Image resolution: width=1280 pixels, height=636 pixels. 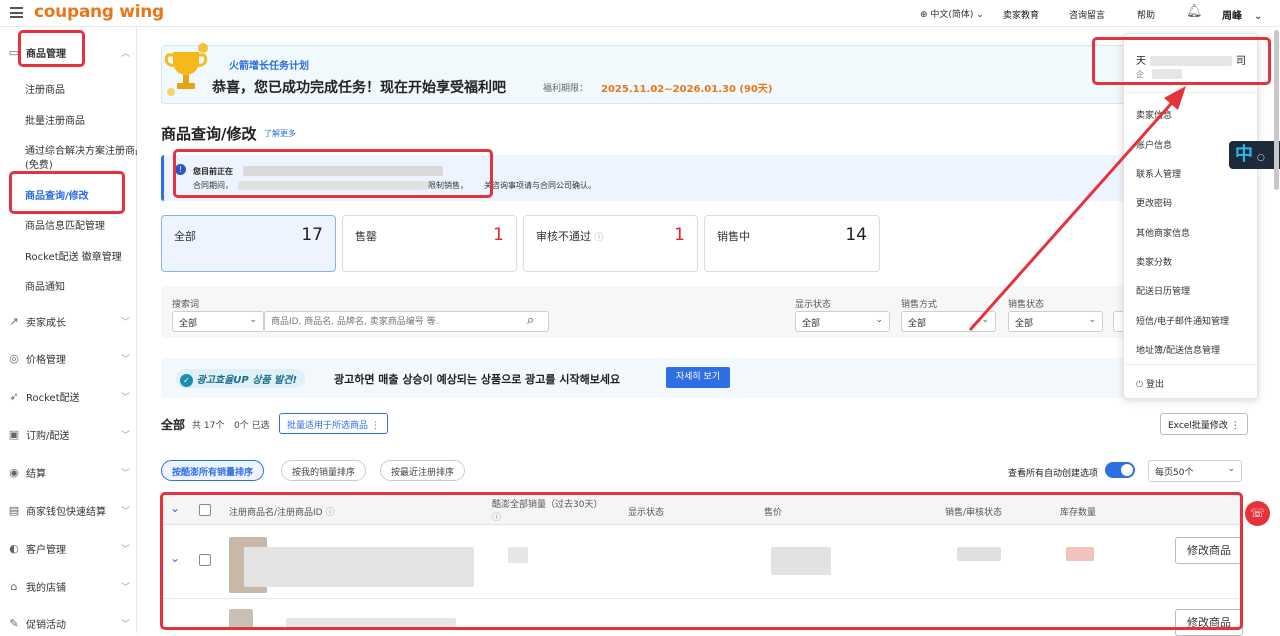 What do you see at coordinates (69, 396) in the screenshot?
I see `sidebar-group-rocket: ➶ Rocket配送 ﹀` at bounding box center [69, 396].